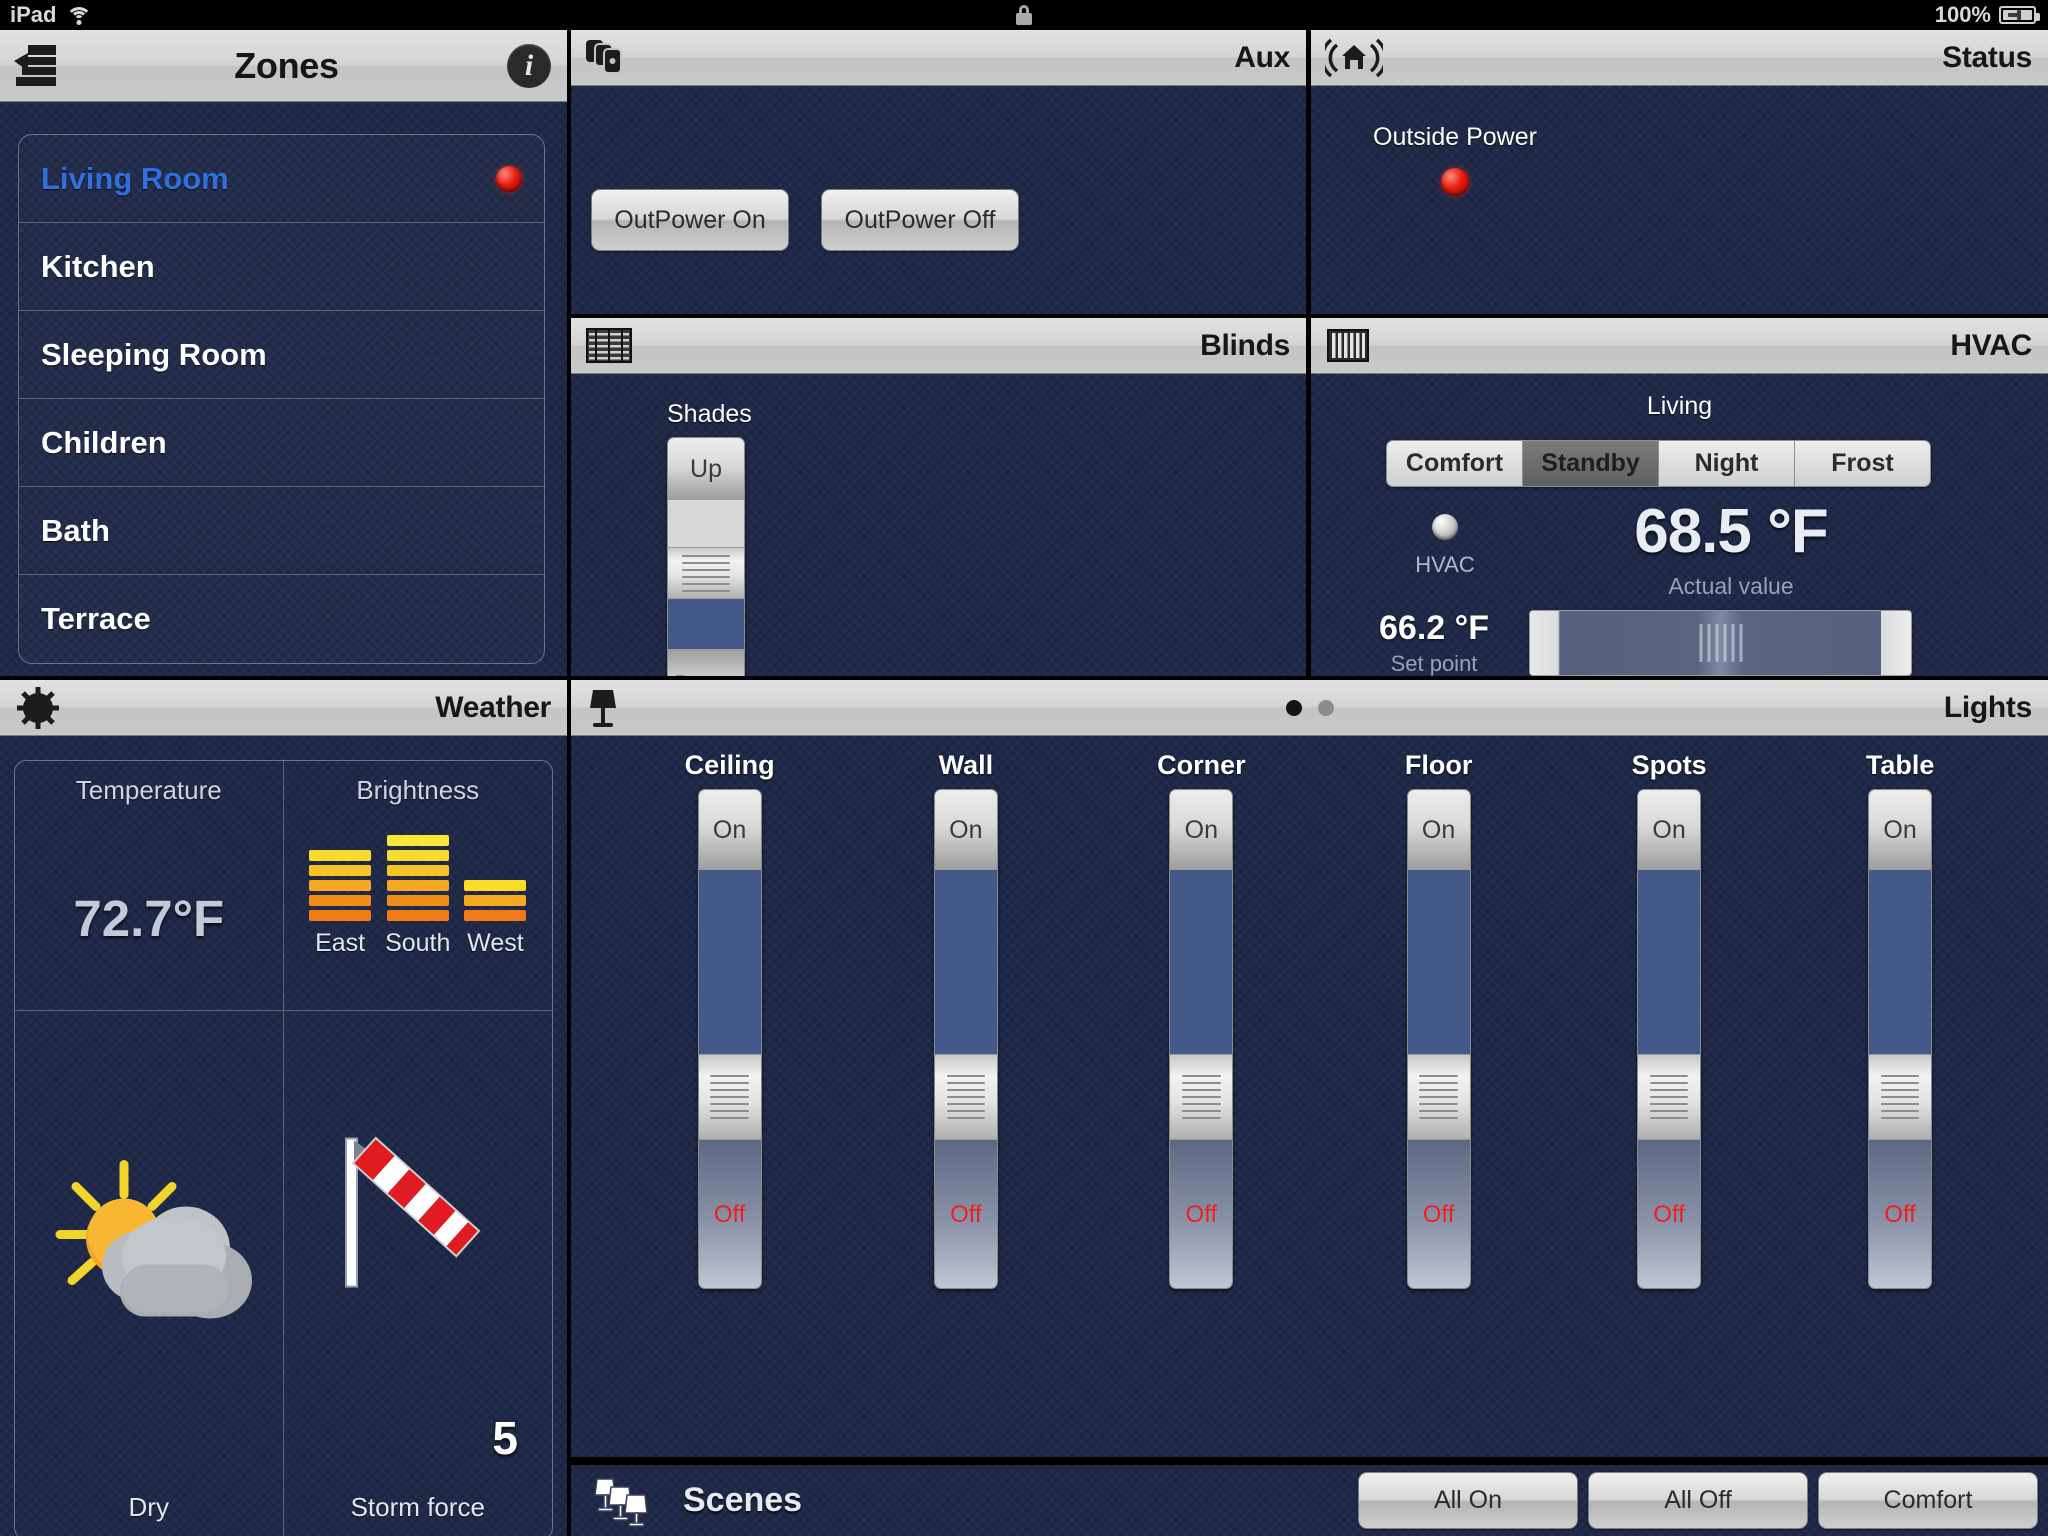  What do you see at coordinates (1862, 463) in the screenshot?
I see `hvac-mode-frost: Frost` at bounding box center [1862, 463].